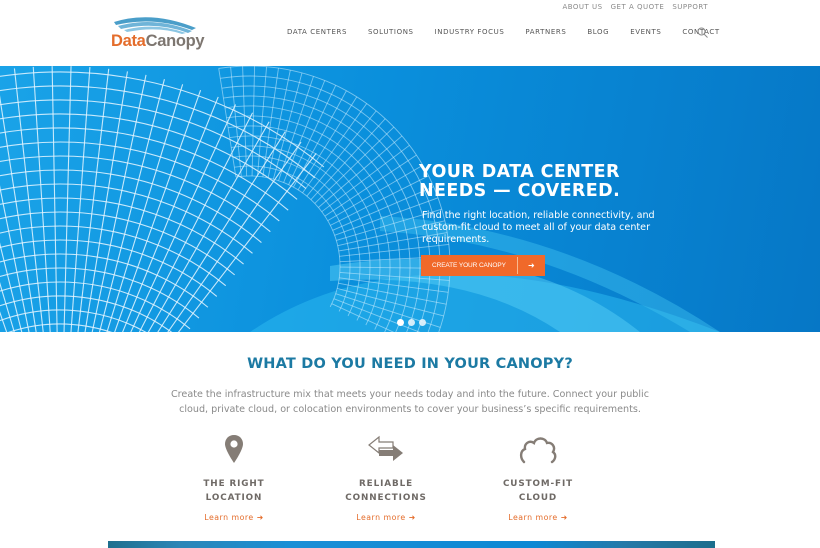 Image resolution: width=820 pixels, height=548 pixels. I want to click on logo-wordmark: DataCanopy, so click(158, 41).